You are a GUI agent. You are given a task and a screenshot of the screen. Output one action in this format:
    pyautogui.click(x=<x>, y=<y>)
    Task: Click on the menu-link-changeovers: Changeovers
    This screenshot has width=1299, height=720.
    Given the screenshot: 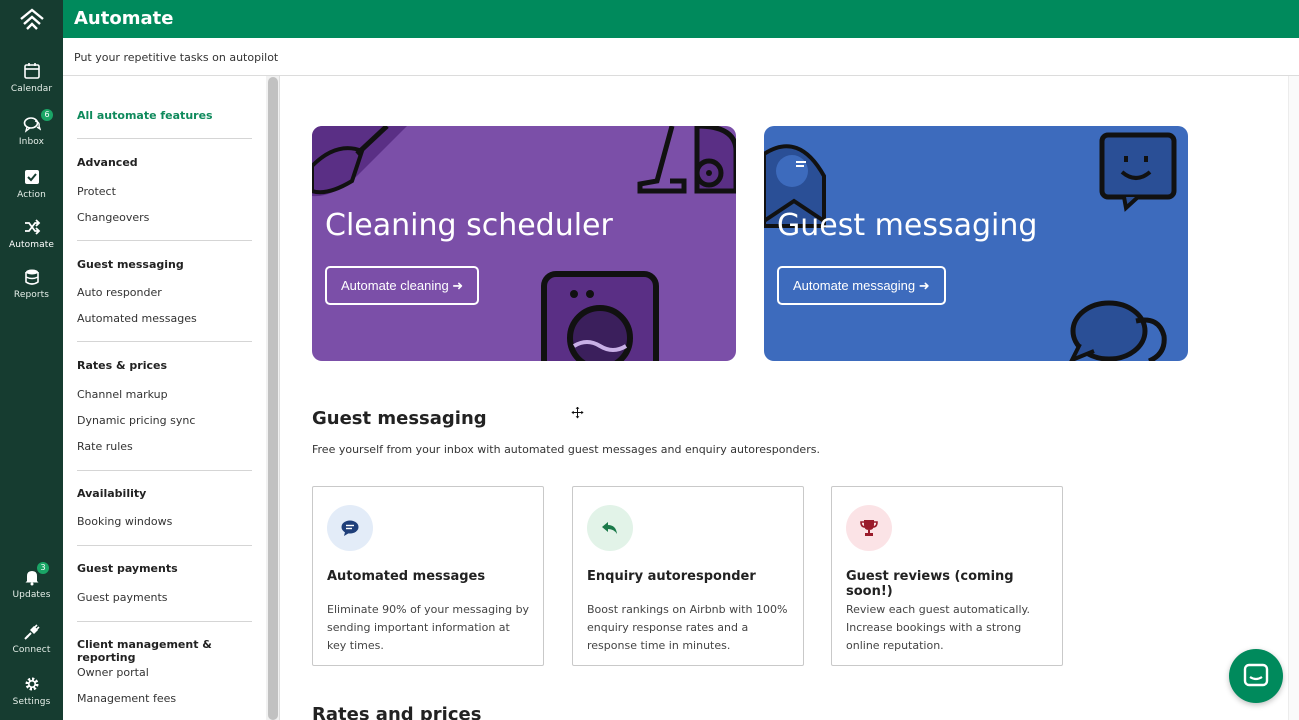 What is the action you would take?
    pyautogui.click(x=113, y=217)
    